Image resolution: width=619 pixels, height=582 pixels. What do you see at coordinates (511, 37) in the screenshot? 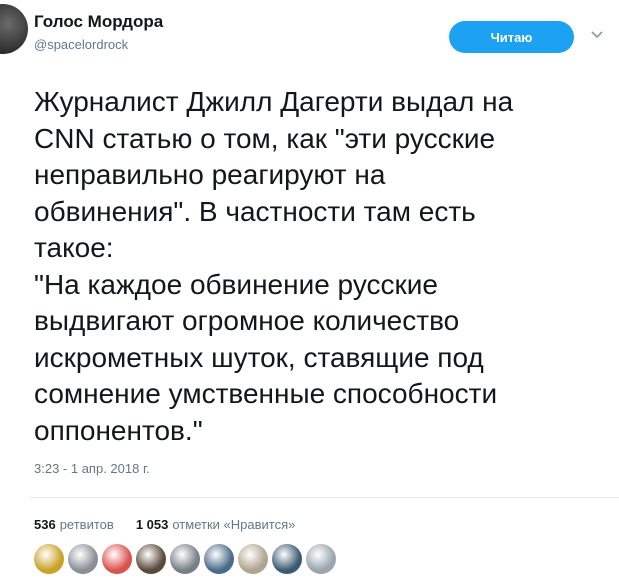
I see `following-button: Читаю` at bounding box center [511, 37].